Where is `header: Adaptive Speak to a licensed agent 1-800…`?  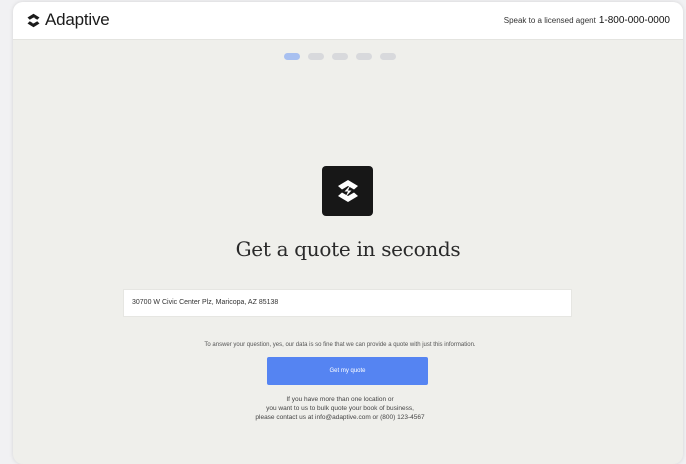
header: Adaptive Speak to a licensed agent 1-800… is located at coordinates (348, 21).